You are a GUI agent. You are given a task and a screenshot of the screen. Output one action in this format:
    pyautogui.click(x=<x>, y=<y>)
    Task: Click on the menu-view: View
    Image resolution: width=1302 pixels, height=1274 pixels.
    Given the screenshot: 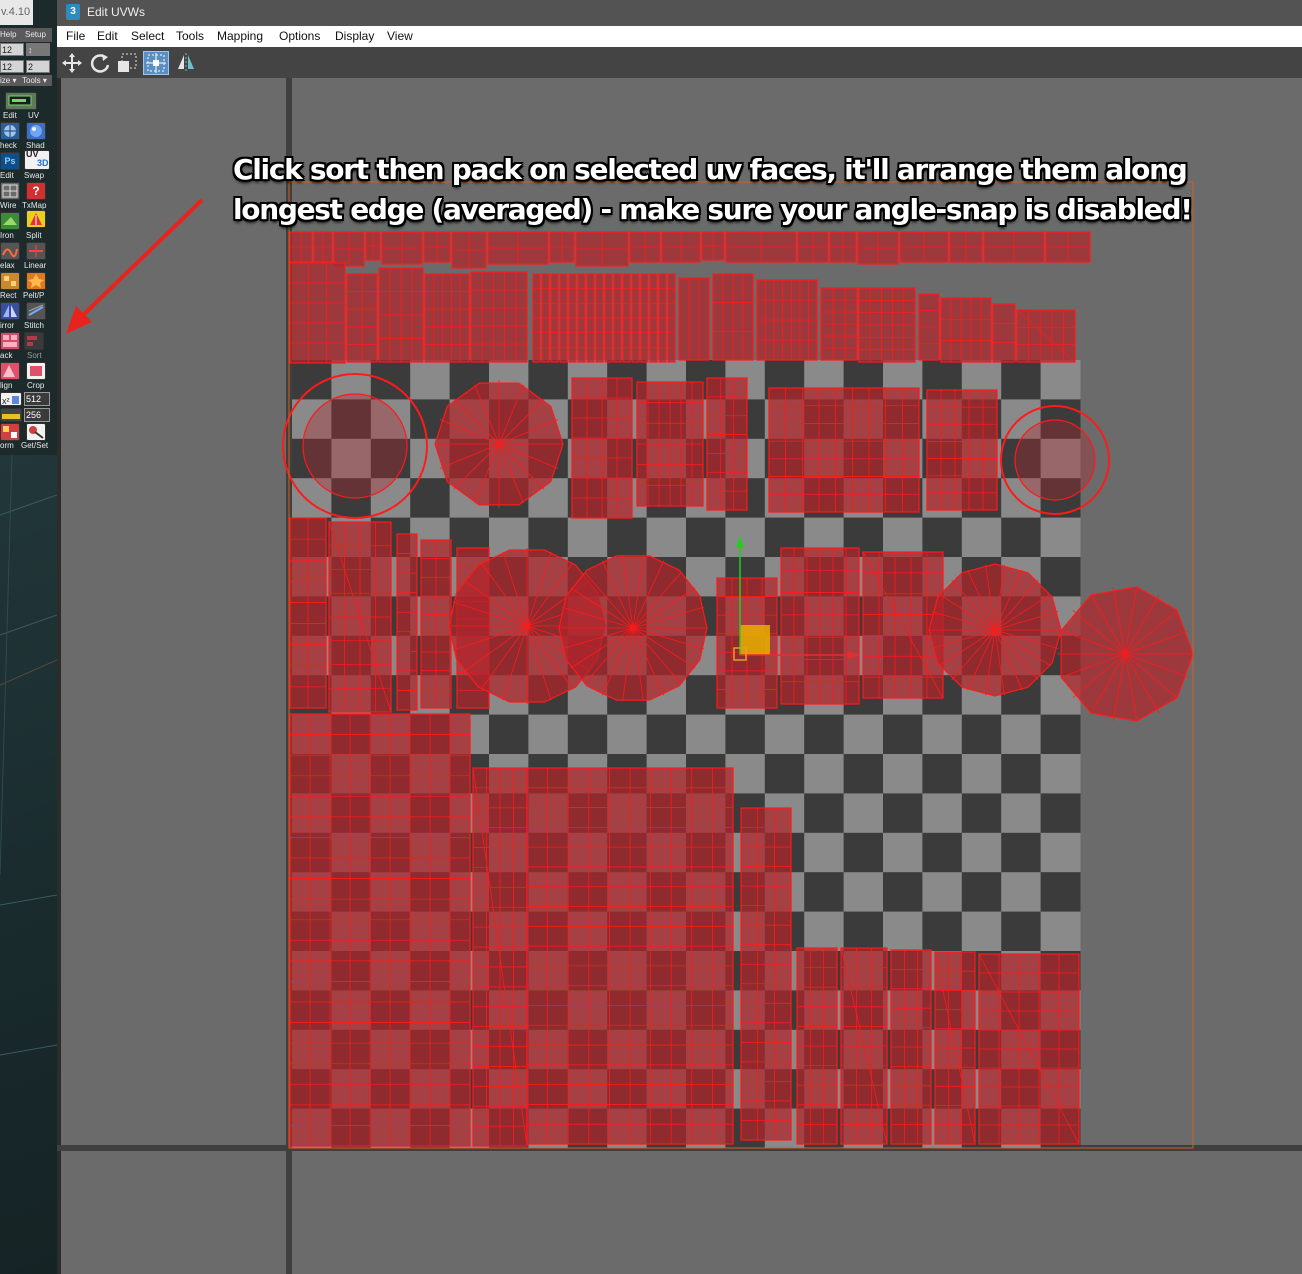 What is the action you would take?
    pyautogui.click(x=400, y=36)
    